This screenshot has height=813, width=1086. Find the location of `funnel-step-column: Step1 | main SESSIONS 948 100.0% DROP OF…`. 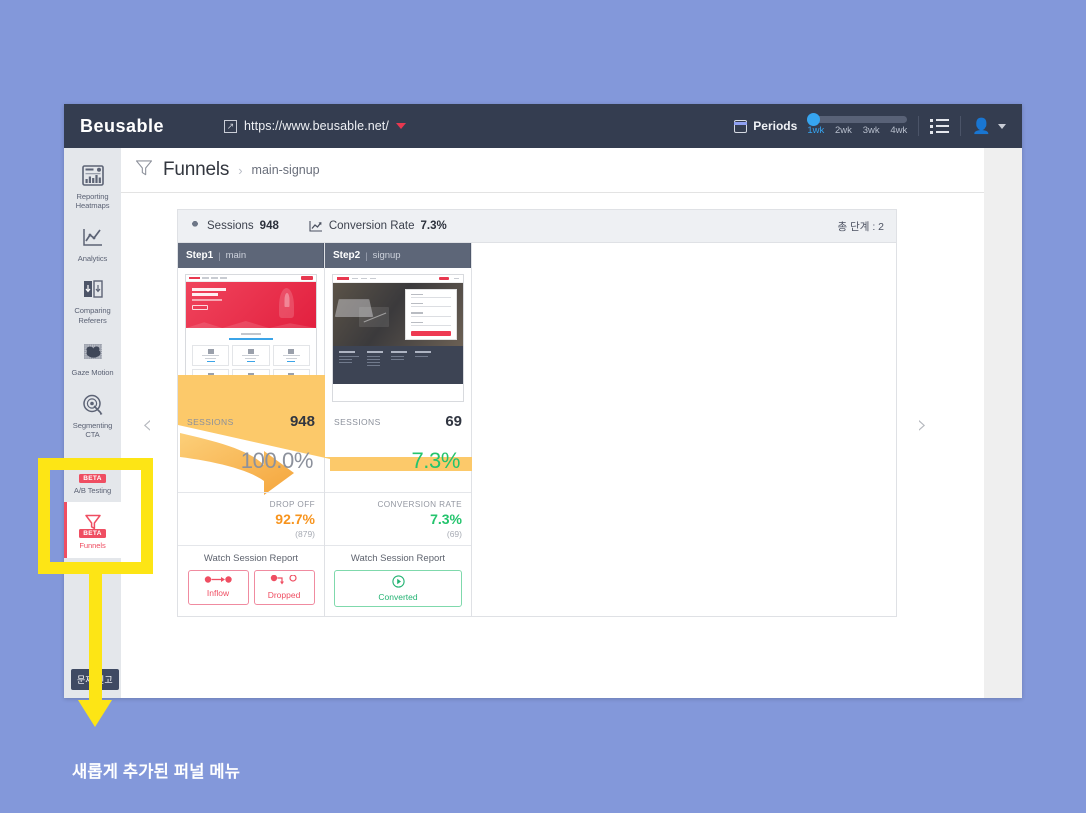

funnel-step-column: Step1 | main SESSIONS 948 100.0% DROP OF… is located at coordinates (251, 429).